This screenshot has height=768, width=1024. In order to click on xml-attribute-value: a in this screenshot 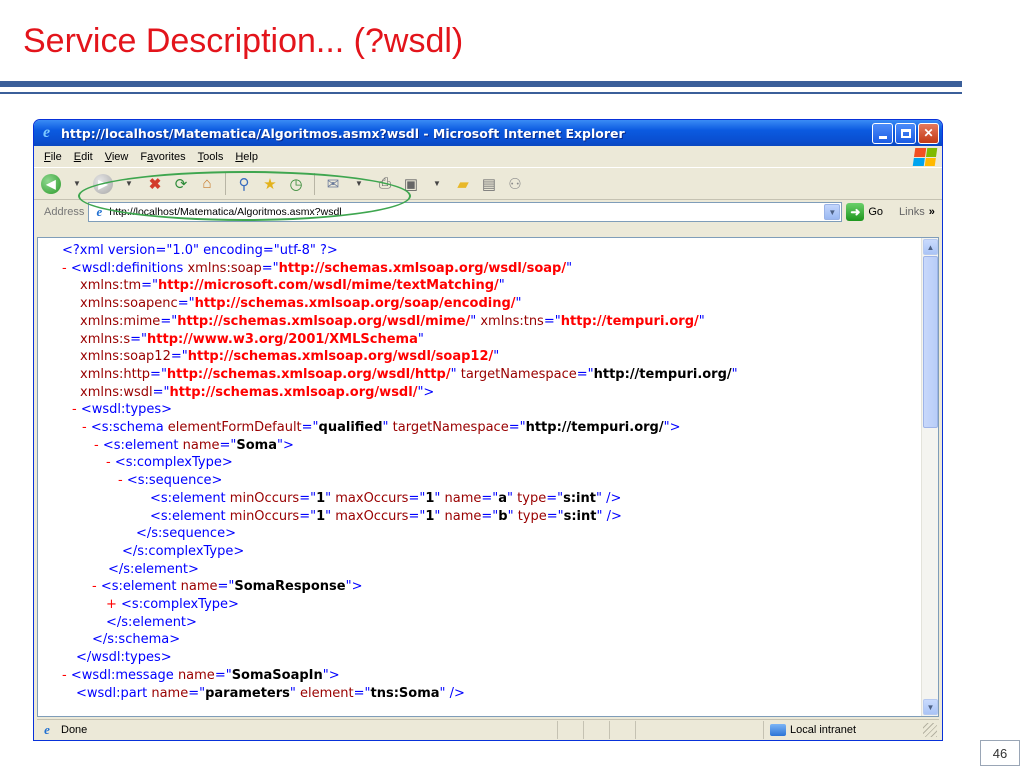, I will do `click(503, 498)`.